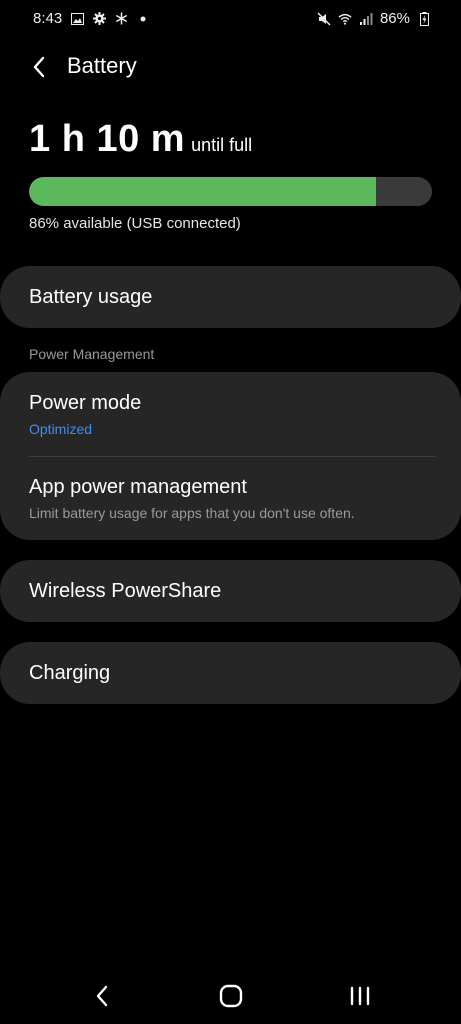 This screenshot has width=461, height=1024. I want to click on settings-gear-icon, so click(99, 19).